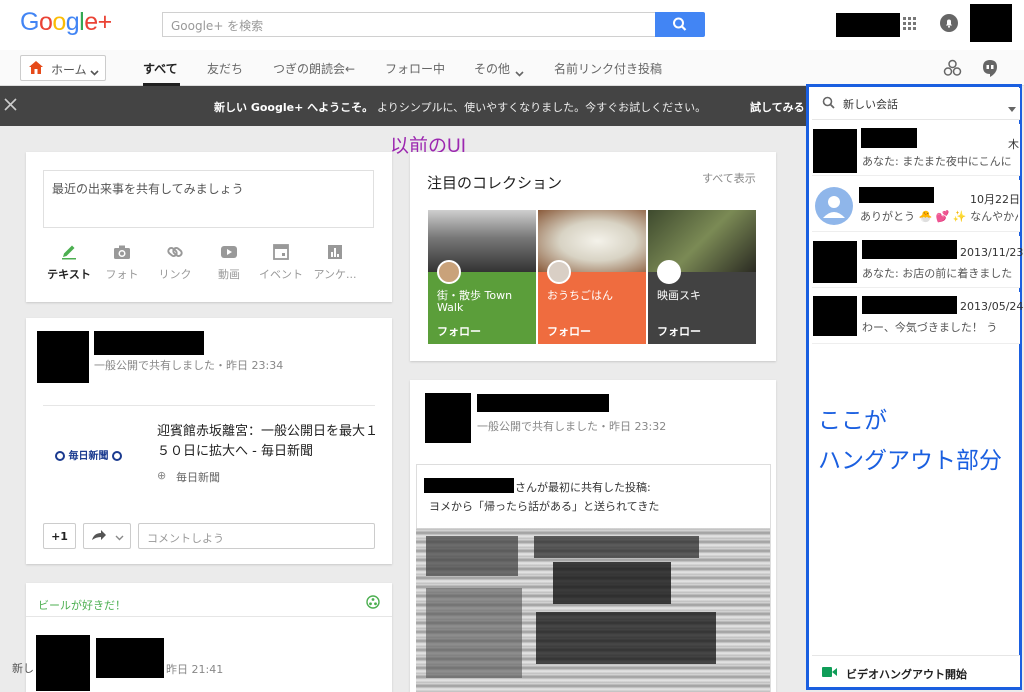 This screenshot has width=1024, height=692. I want to click on home-icon, so click(36, 69).